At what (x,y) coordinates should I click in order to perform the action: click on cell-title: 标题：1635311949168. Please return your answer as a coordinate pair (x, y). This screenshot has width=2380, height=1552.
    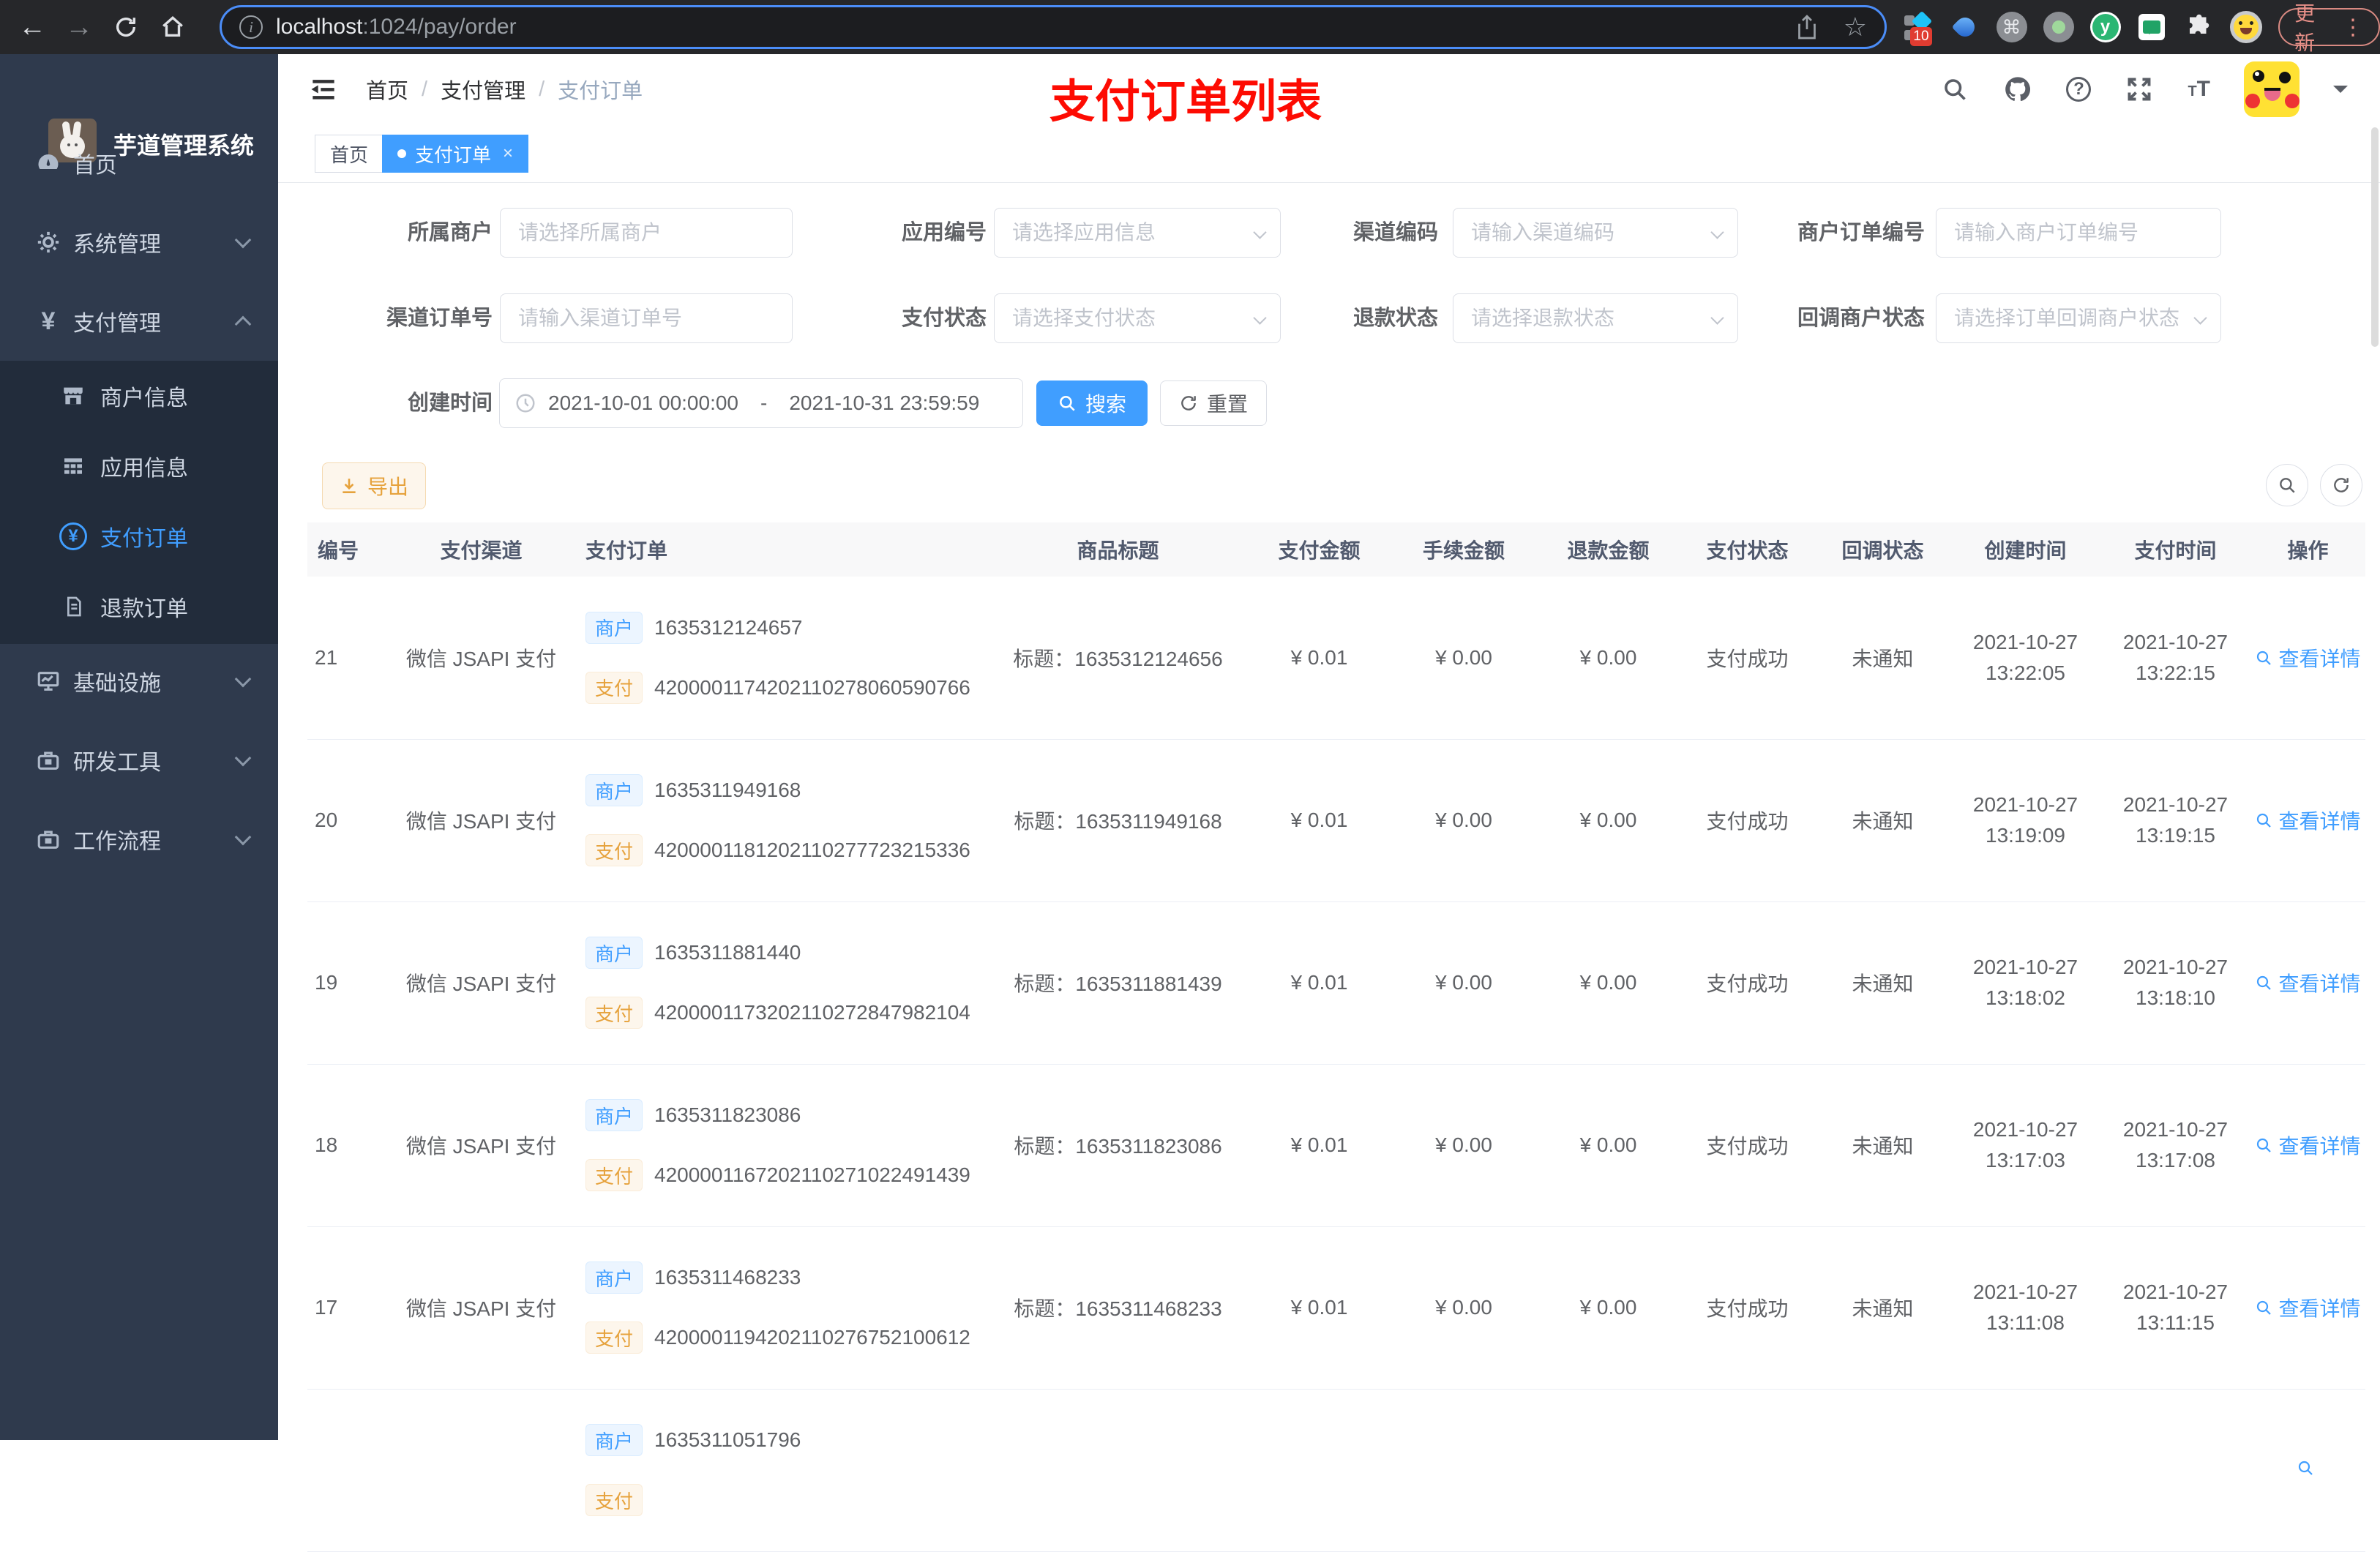
    Looking at the image, I should click on (1118, 820).